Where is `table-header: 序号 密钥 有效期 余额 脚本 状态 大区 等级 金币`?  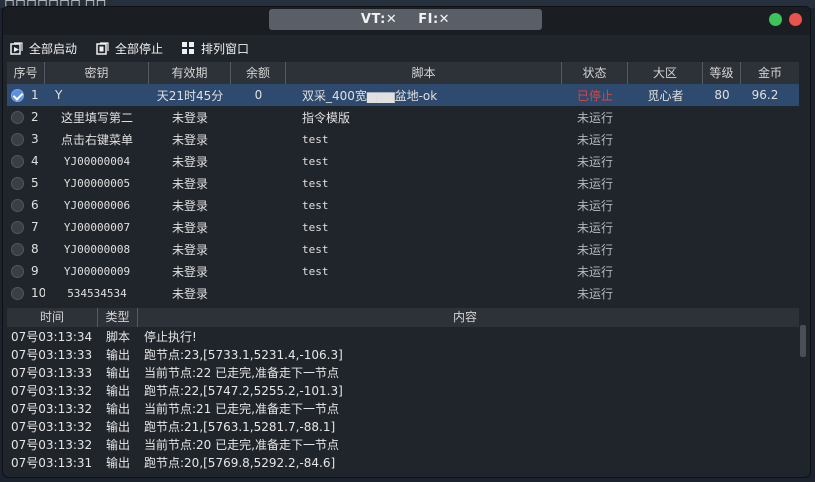 table-header: 序号 密钥 有效期 余额 脚本 状态 大区 等级 金币 is located at coordinates (403, 73).